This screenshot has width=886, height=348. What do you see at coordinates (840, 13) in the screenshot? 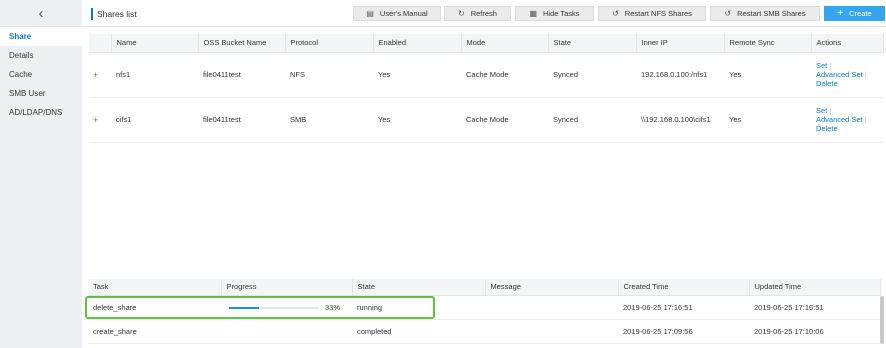
I see `plus-icon: +` at bounding box center [840, 13].